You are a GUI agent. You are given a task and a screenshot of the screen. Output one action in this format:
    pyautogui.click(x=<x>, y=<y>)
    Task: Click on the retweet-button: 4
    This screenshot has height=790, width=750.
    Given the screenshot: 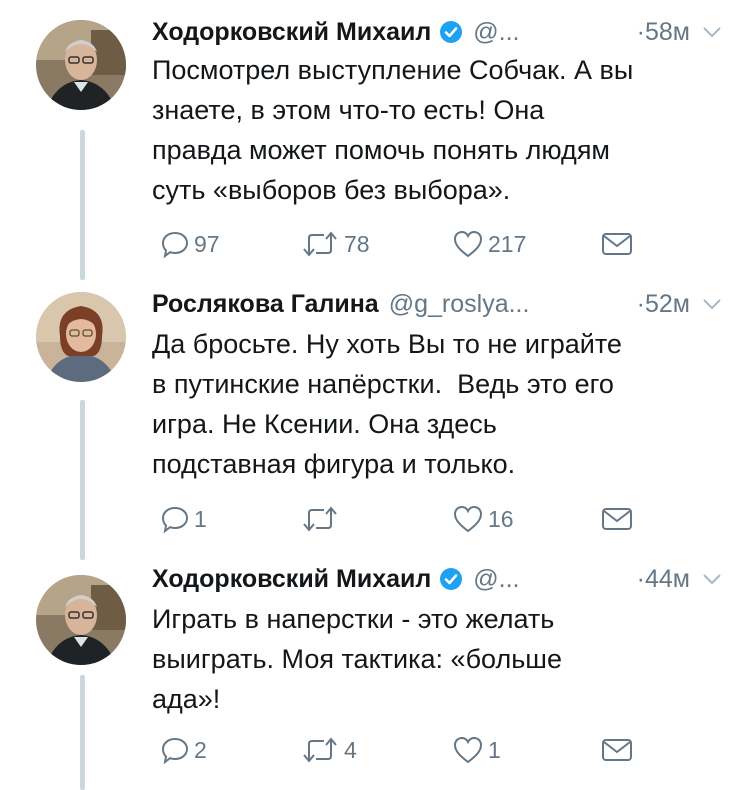 What is the action you would take?
    pyautogui.click(x=328, y=750)
    